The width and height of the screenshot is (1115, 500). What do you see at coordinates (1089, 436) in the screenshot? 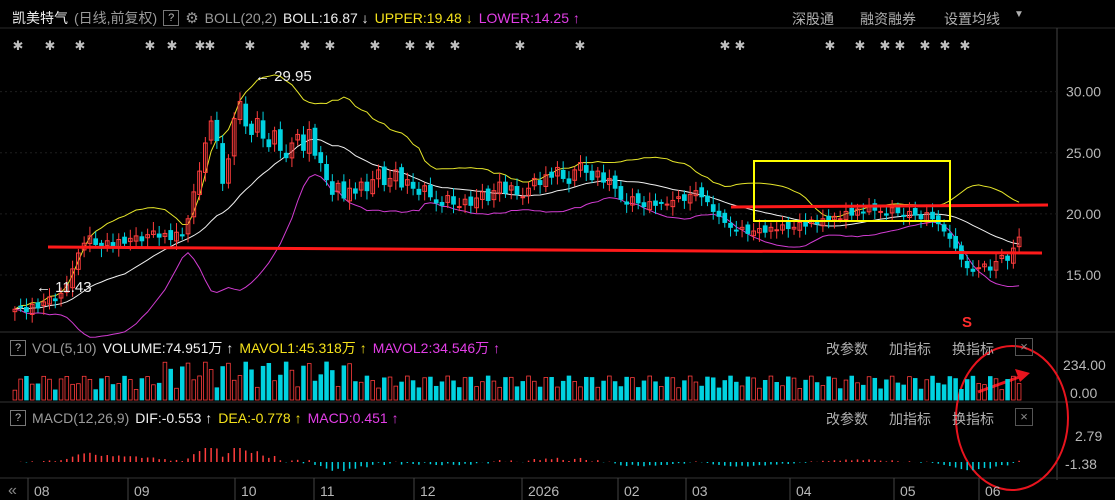
I see `macd-y-tick-max: 2.79` at bounding box center [1089, 436].